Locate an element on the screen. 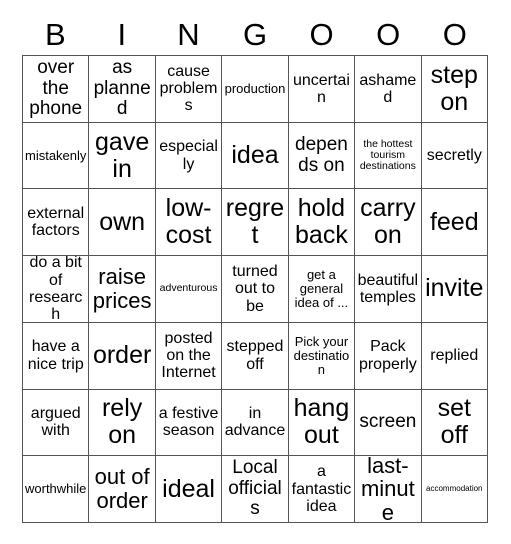  bingo-cell: turned out to be is located at coordinates (255, 289).